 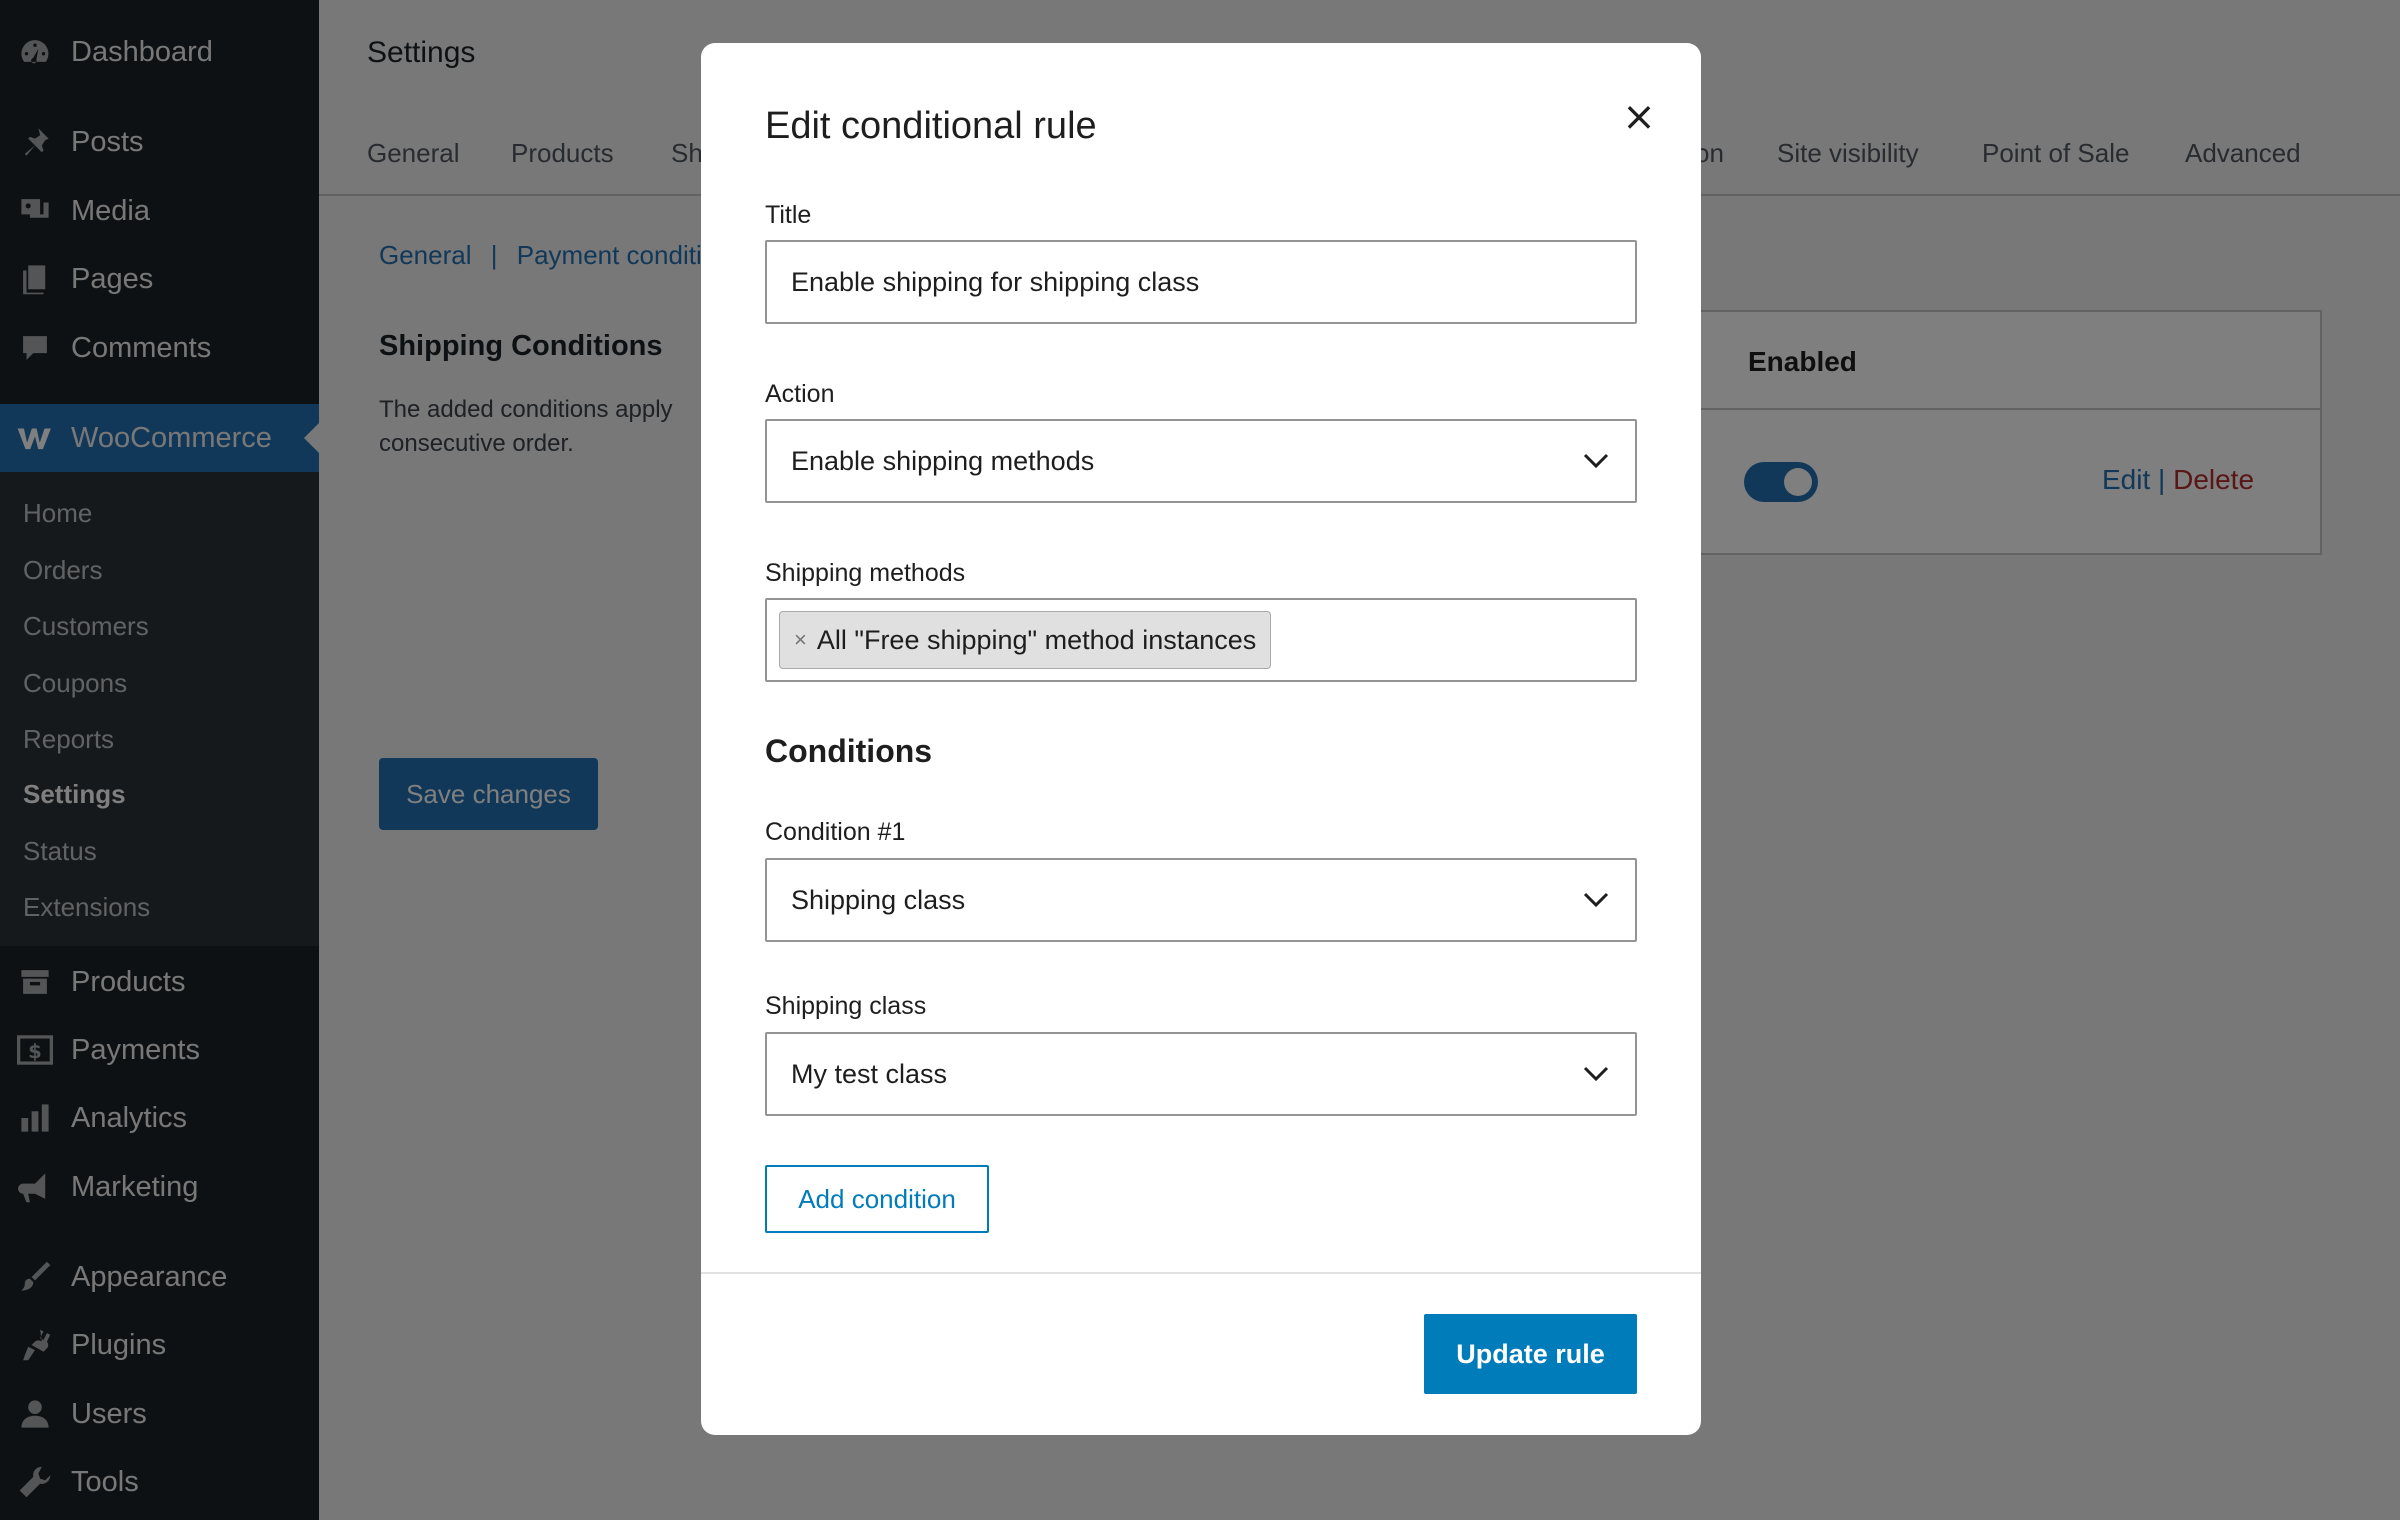 I want to click on action-label: Action, so click(x=800, y=394).